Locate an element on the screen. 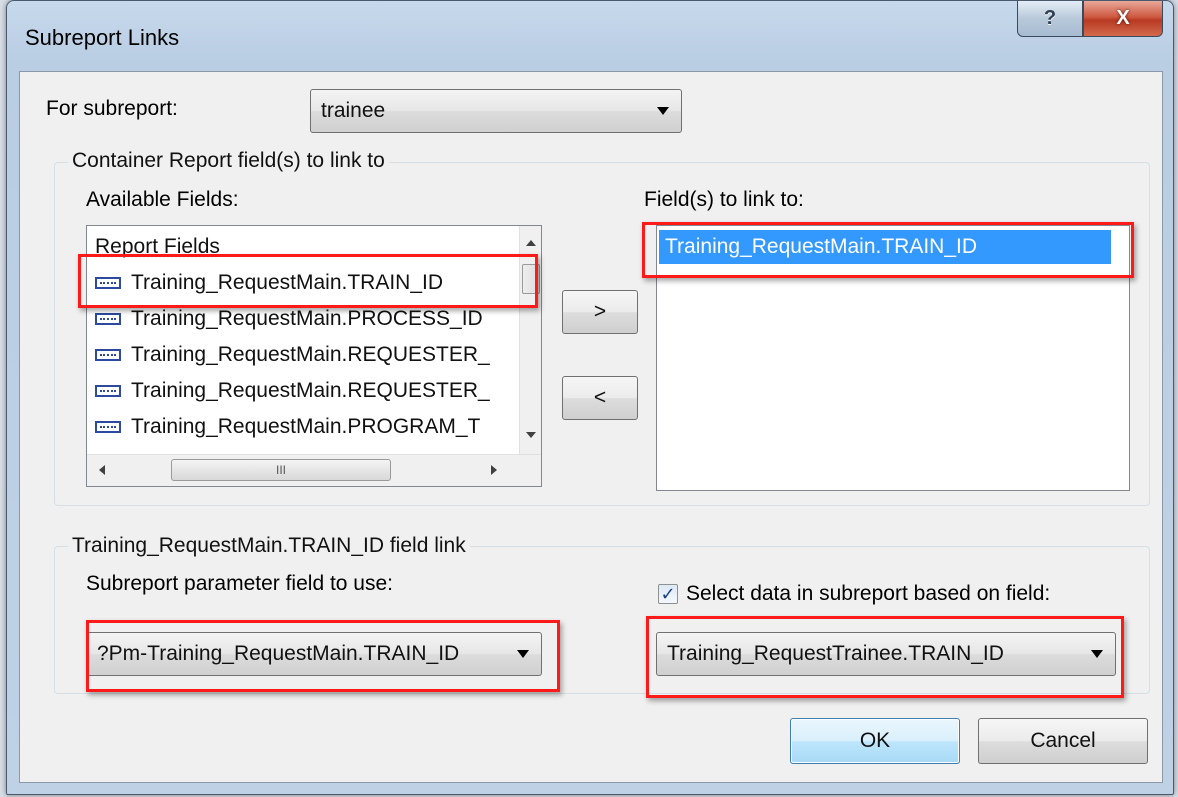 The width and height of the screenshot is (1178, 797). close-button: X is located at coordinates (1123, 19).